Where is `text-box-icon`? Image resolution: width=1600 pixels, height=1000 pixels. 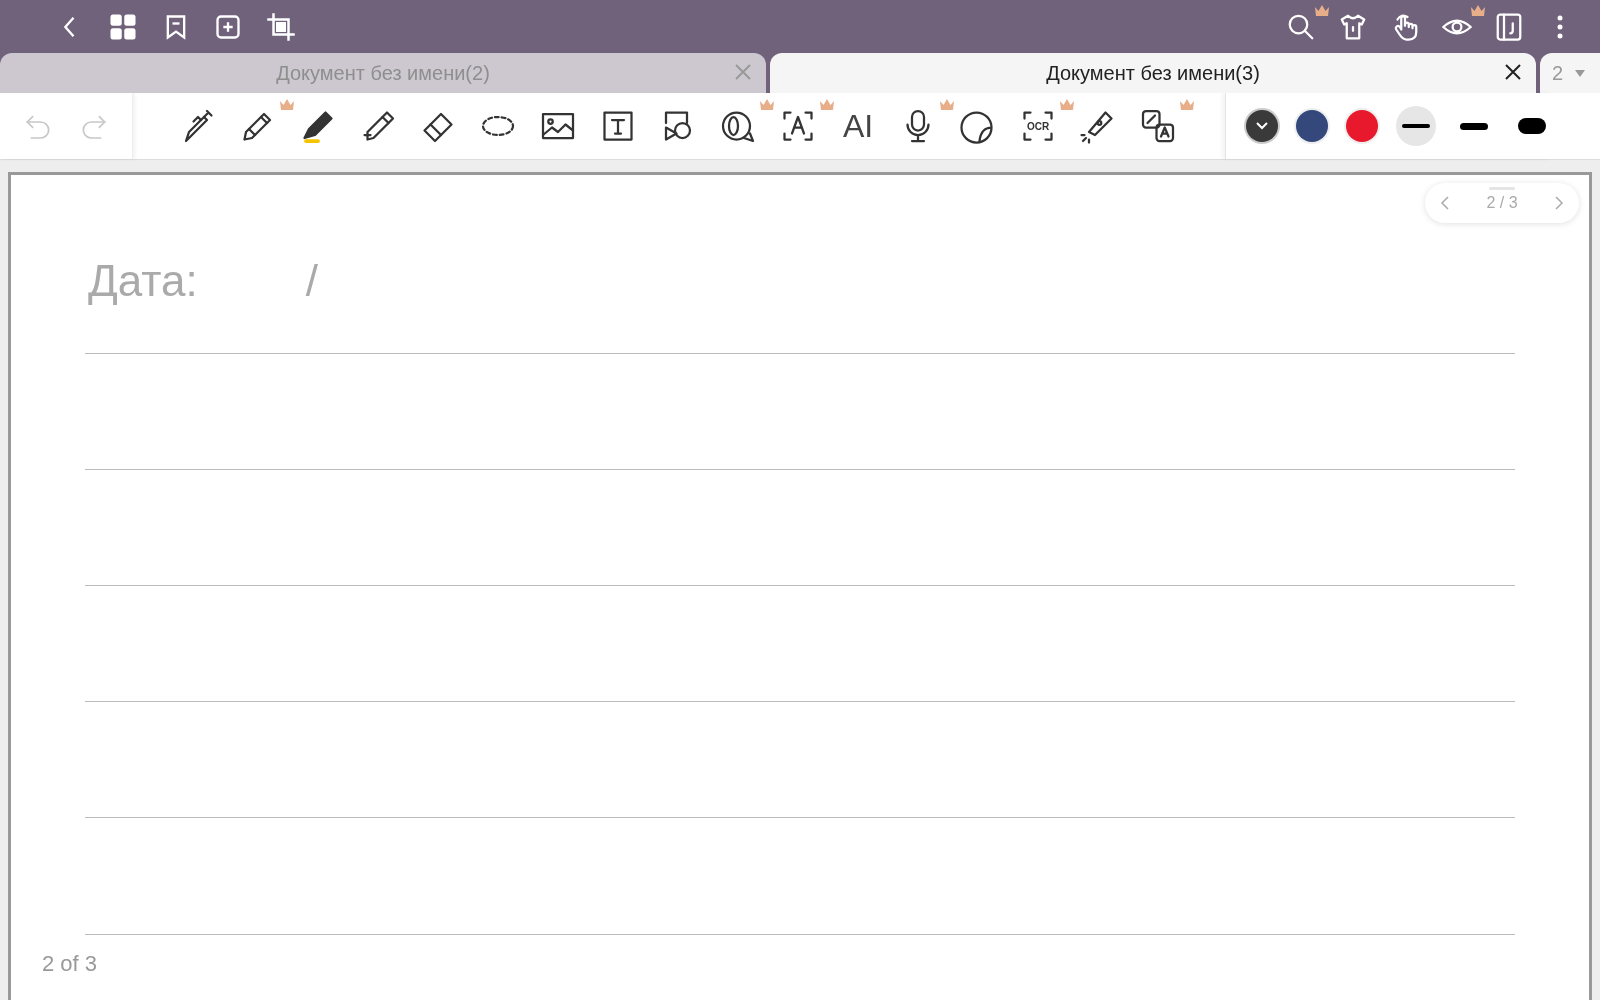 text-box-icon is located at coordinates (618, 126).